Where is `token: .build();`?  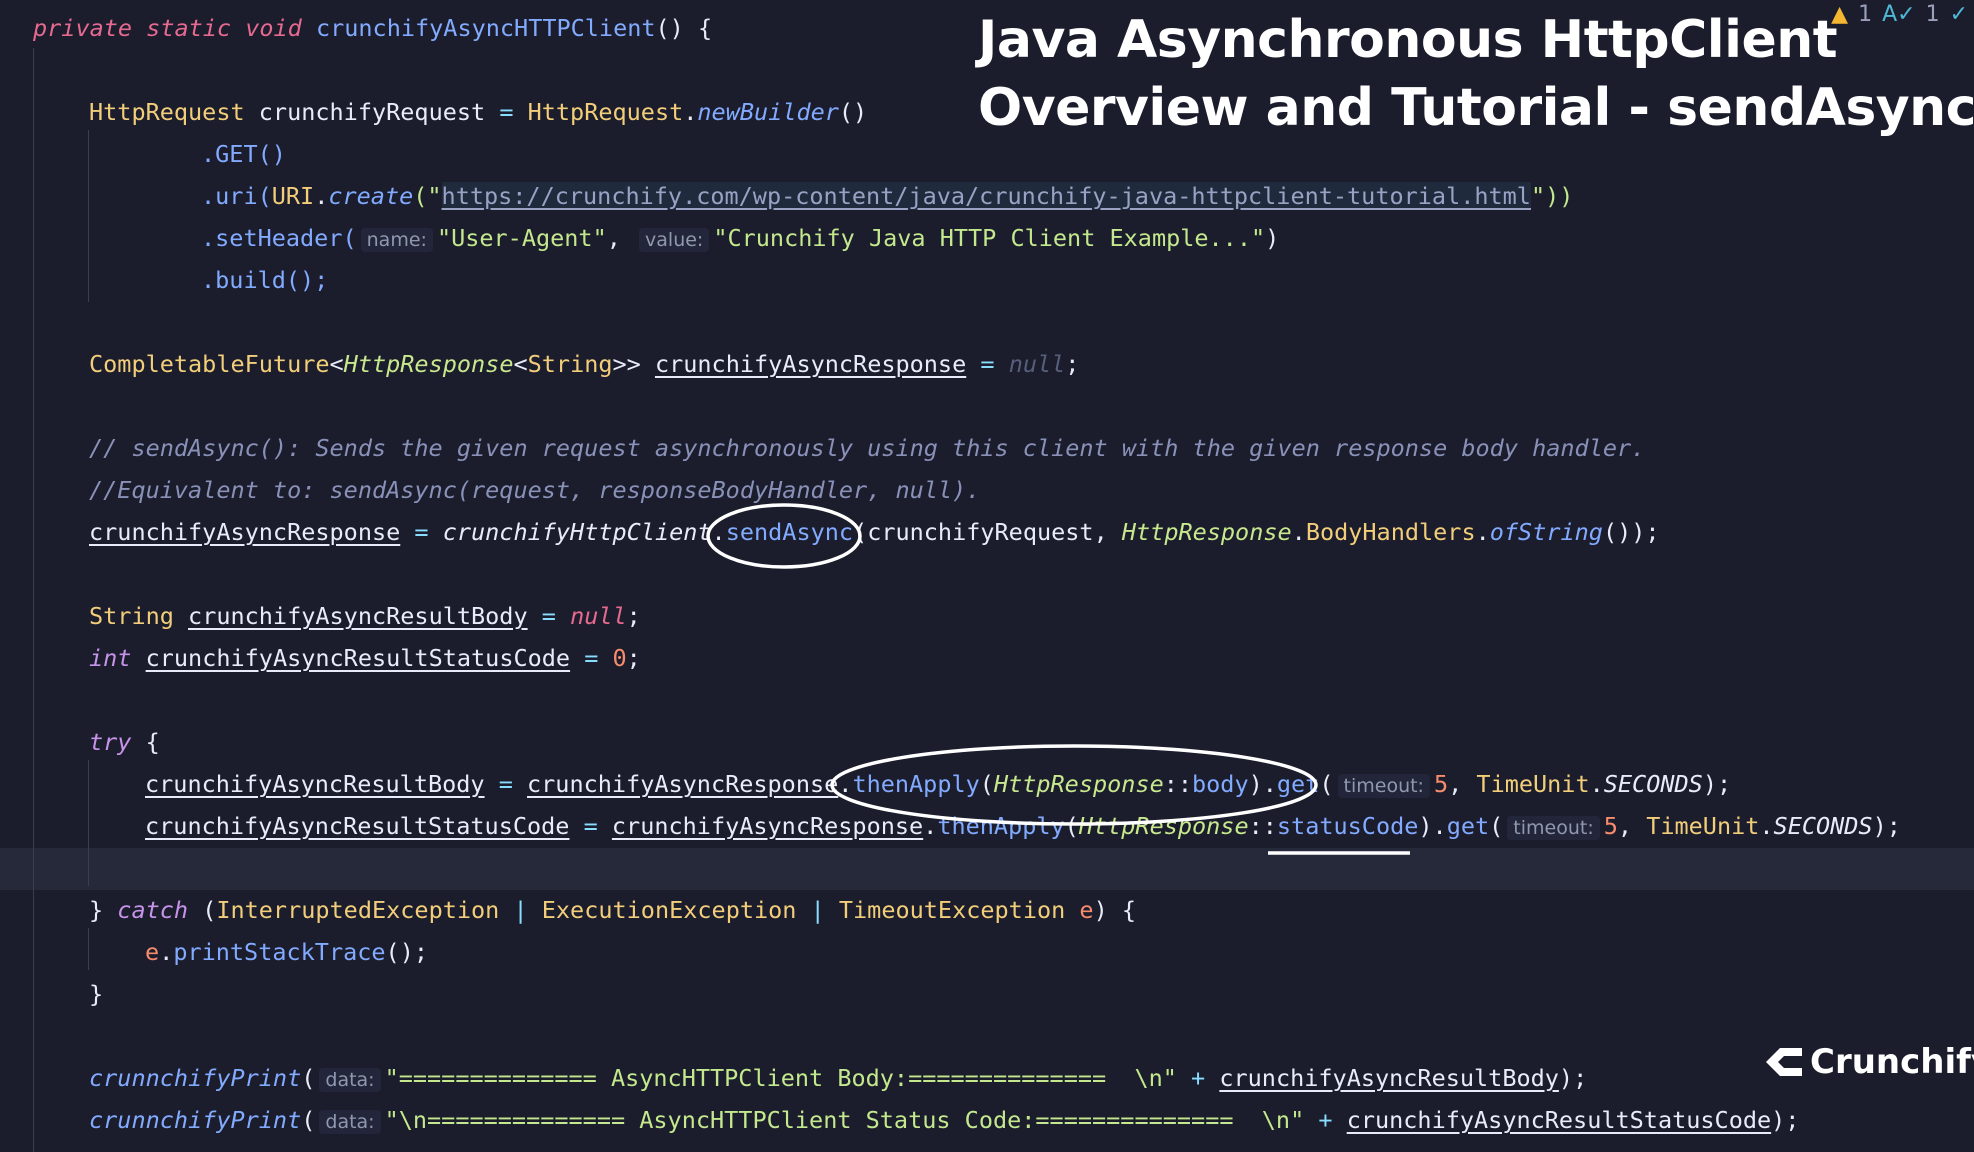 token: .build(); is located at coordinates (265, 280).